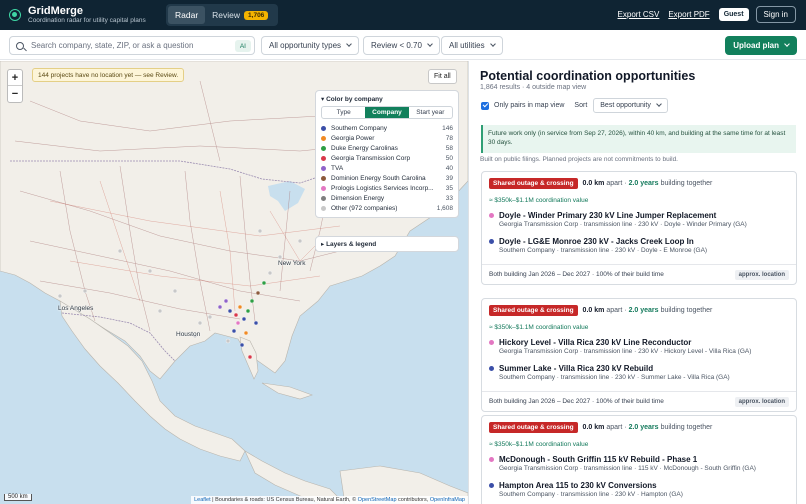  What do you see at coordinates (616, 427) in the screenshot?
I see `distance-suffix: apart ·` at bounding box center [616, 427].